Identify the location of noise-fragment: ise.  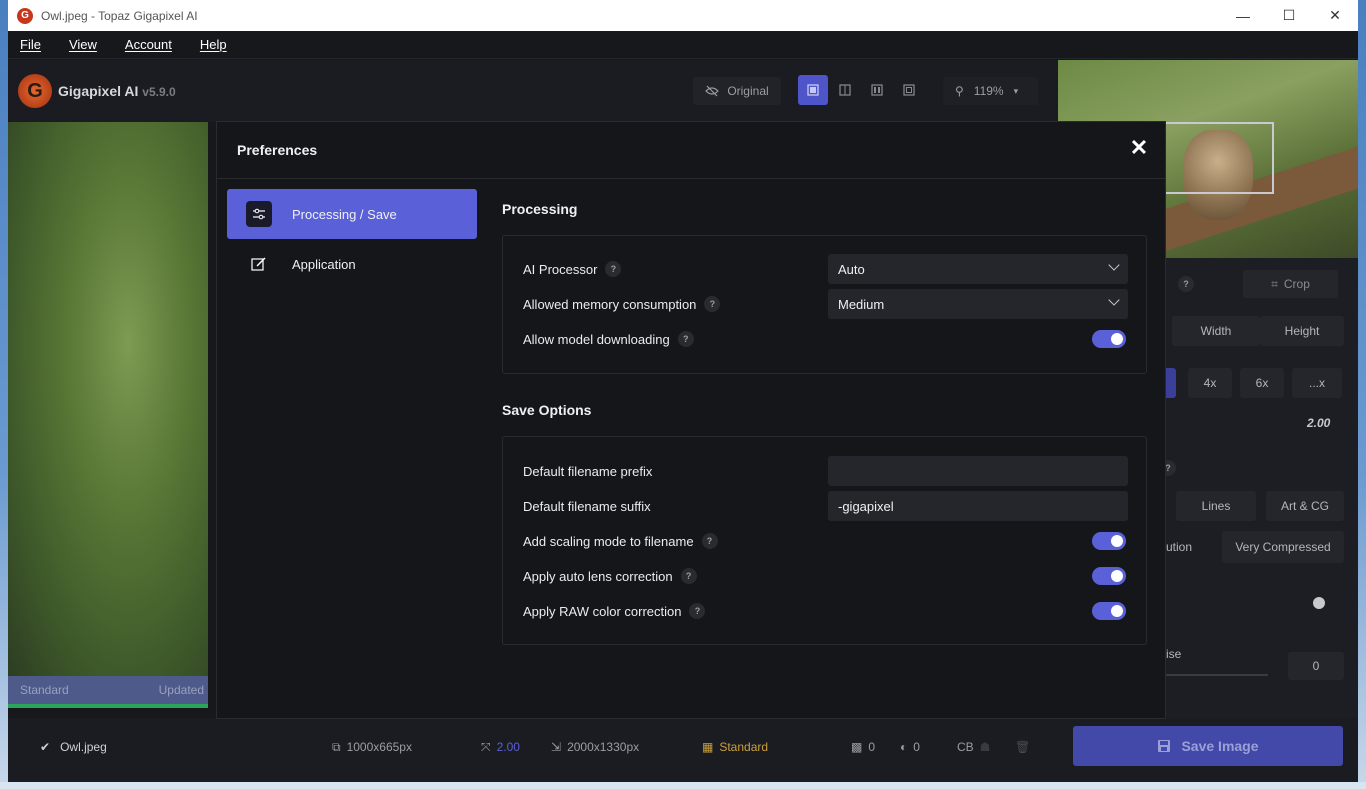
(1174, 654).